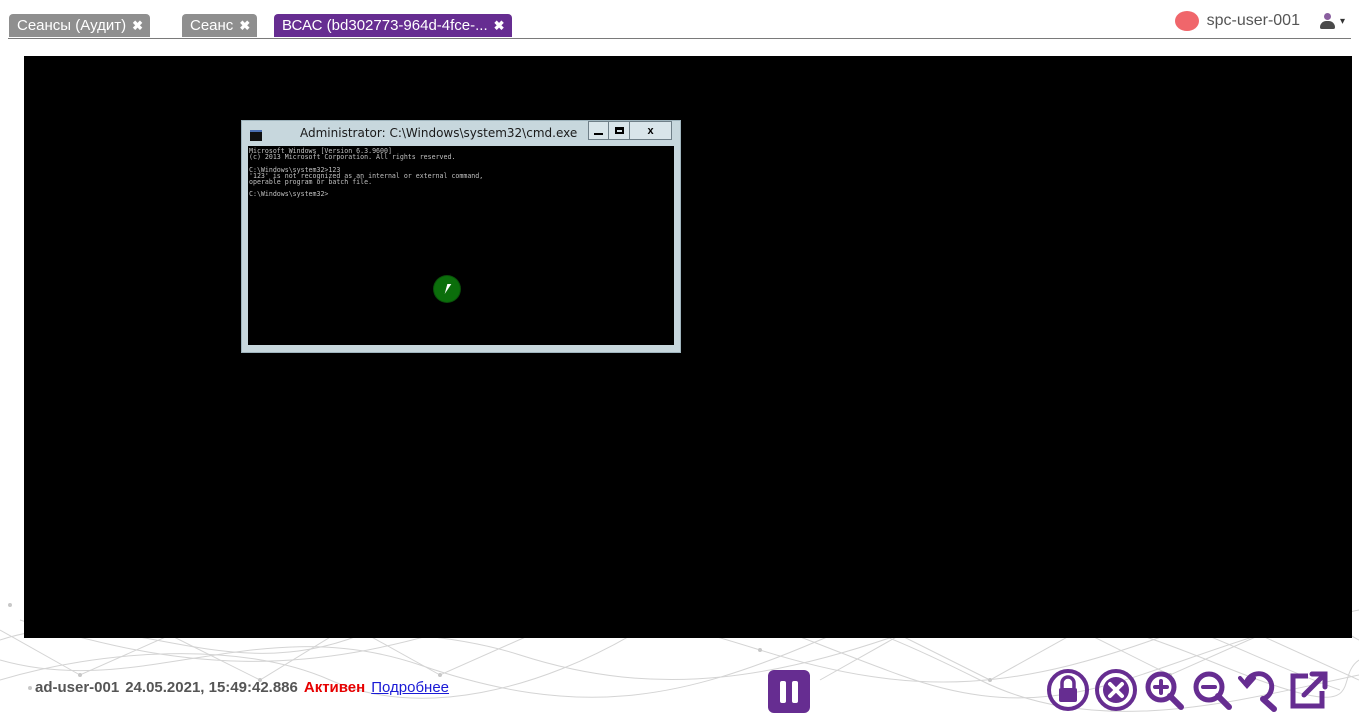 The image size is (1359, 713). I want to click on zoom-out-icon, so click(1212, 690).